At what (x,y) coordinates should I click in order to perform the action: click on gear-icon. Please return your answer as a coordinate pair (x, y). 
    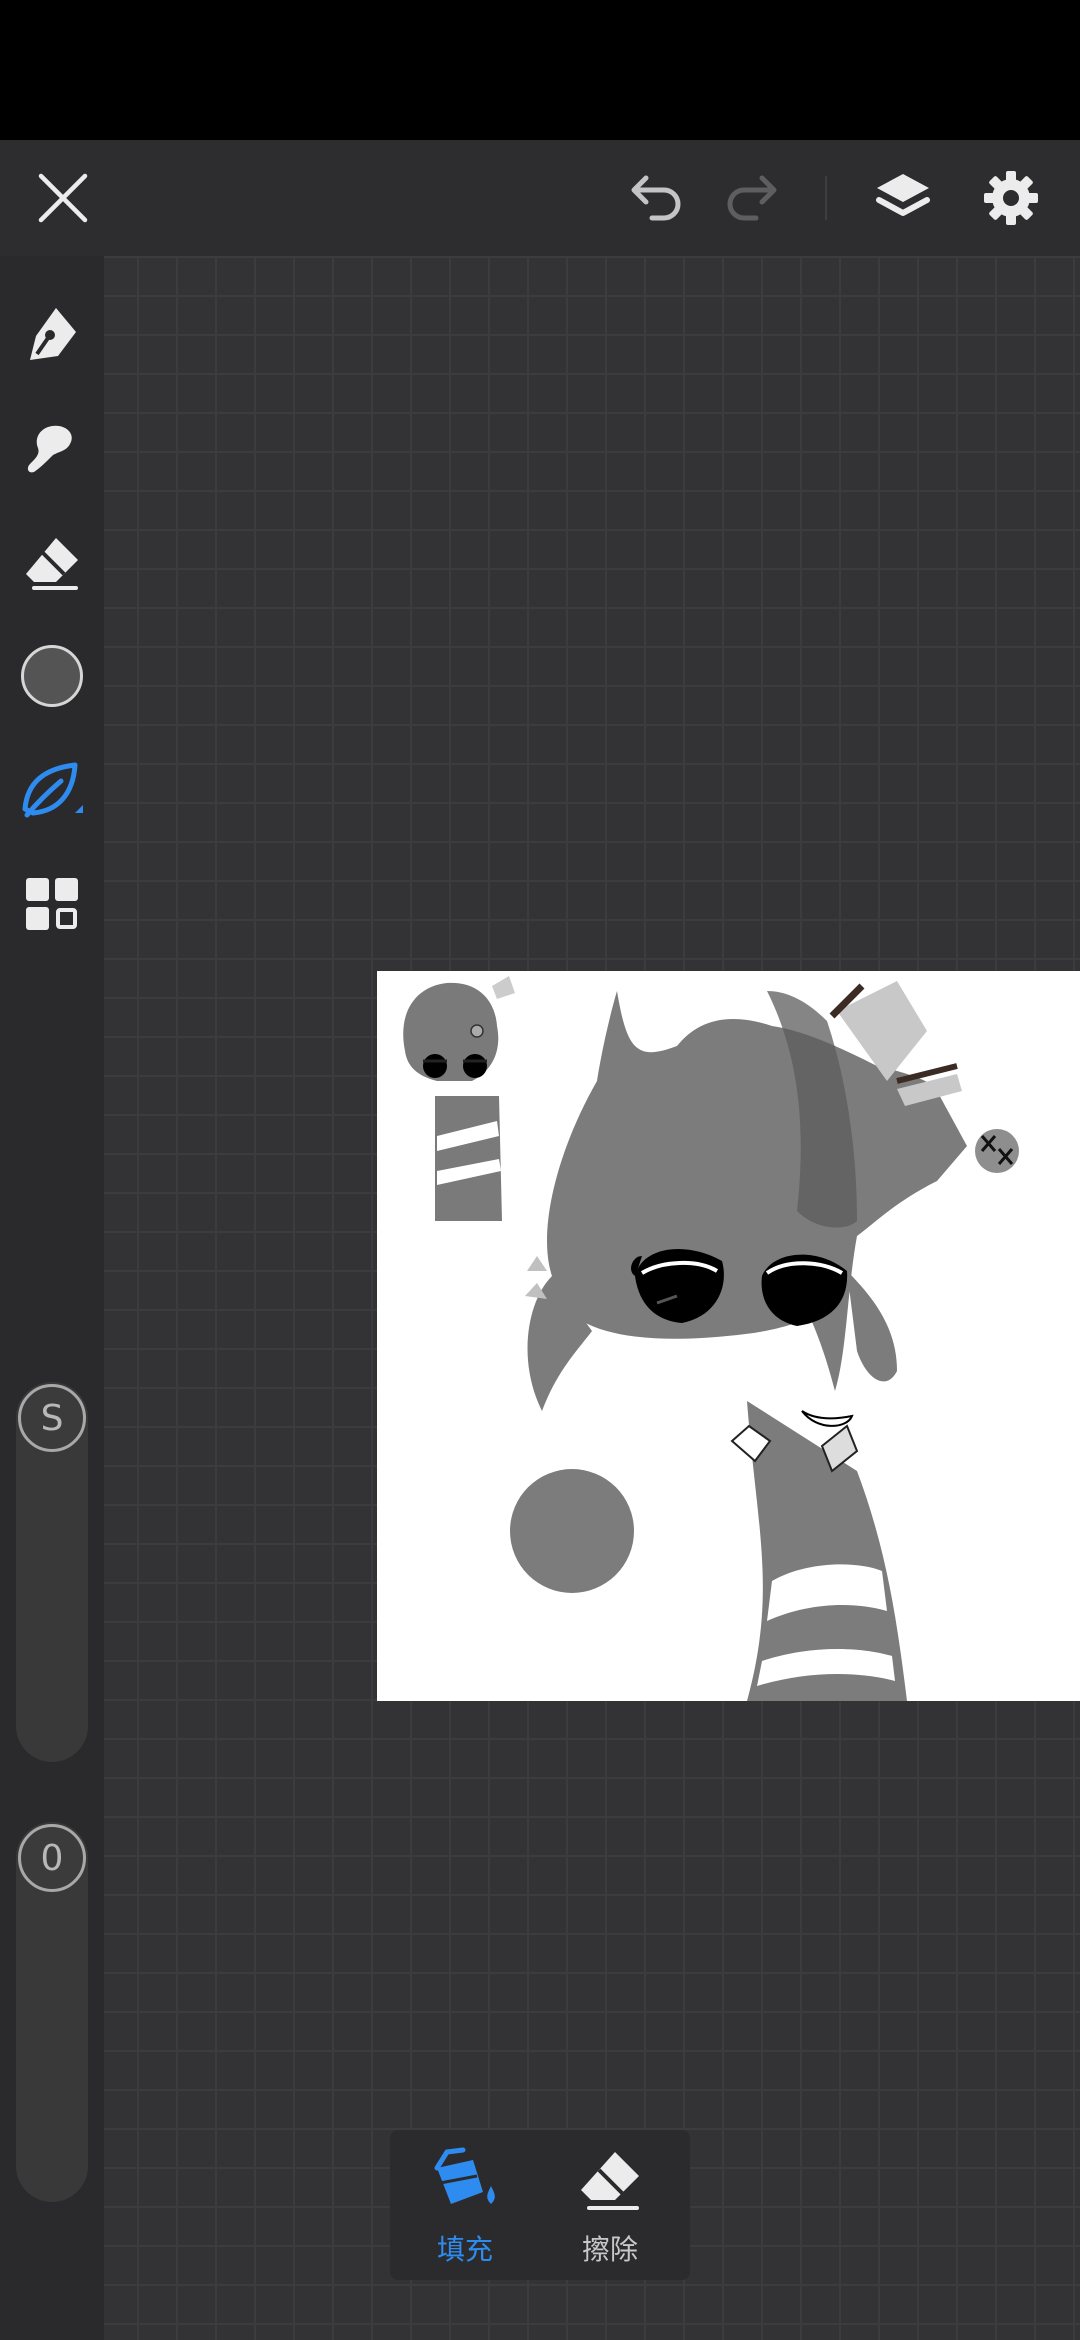
    Looking at the image, I should click on (1011, 198).